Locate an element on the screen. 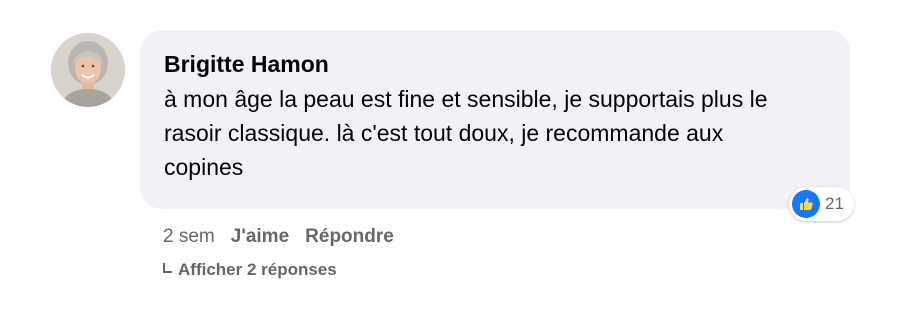  reaction-summary: 21 is located at coordinates (821, 204).